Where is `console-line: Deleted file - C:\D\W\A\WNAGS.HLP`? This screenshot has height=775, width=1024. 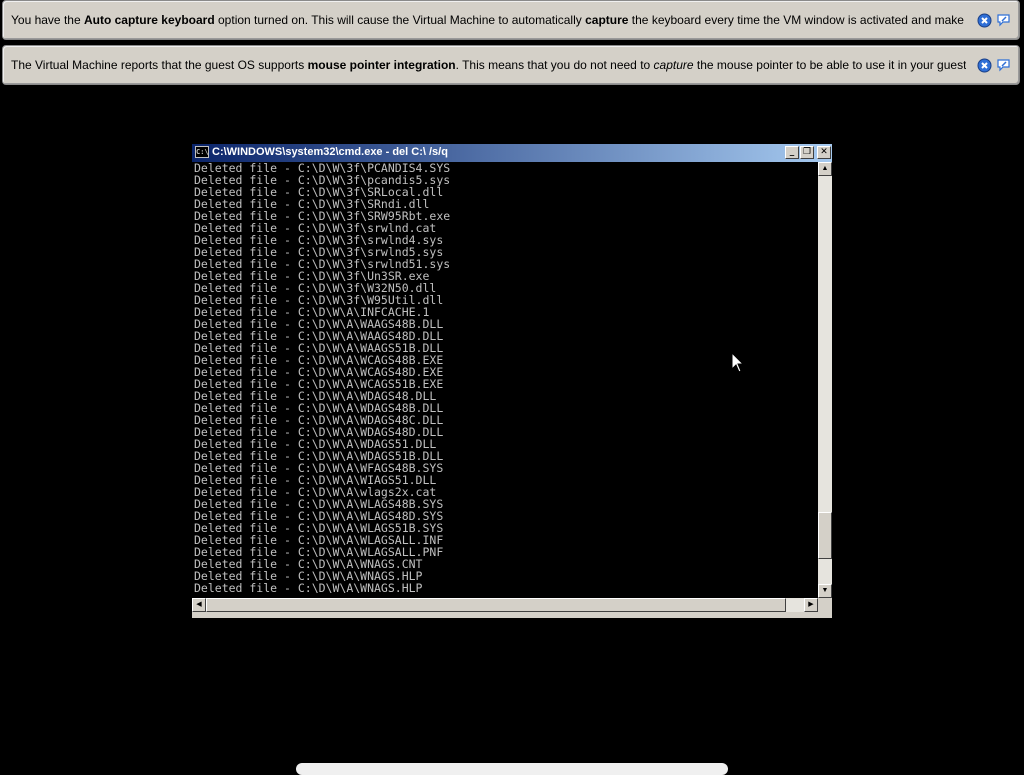 console-line: Deleted file - C:\D\W\A\WNAGS.HLP is located at coordinates (308, 588).